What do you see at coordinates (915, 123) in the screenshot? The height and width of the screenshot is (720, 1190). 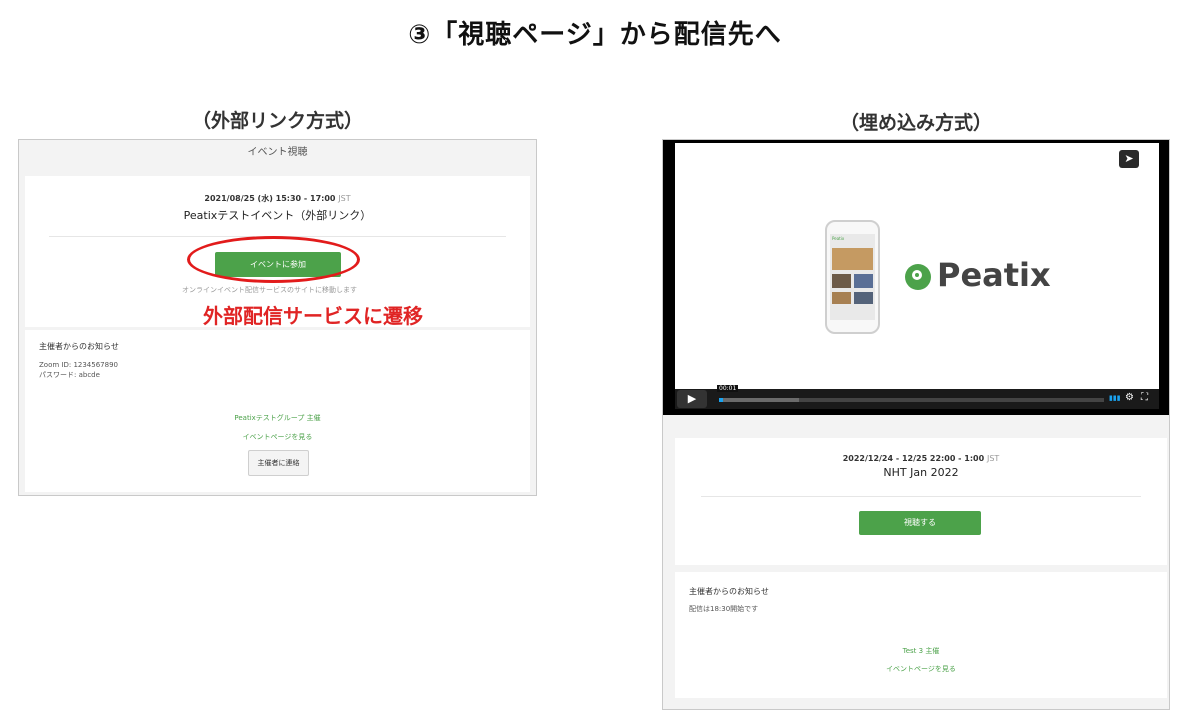 I see `right-subtitle: （埋め込み方式）` at bounding box center [915, 123].